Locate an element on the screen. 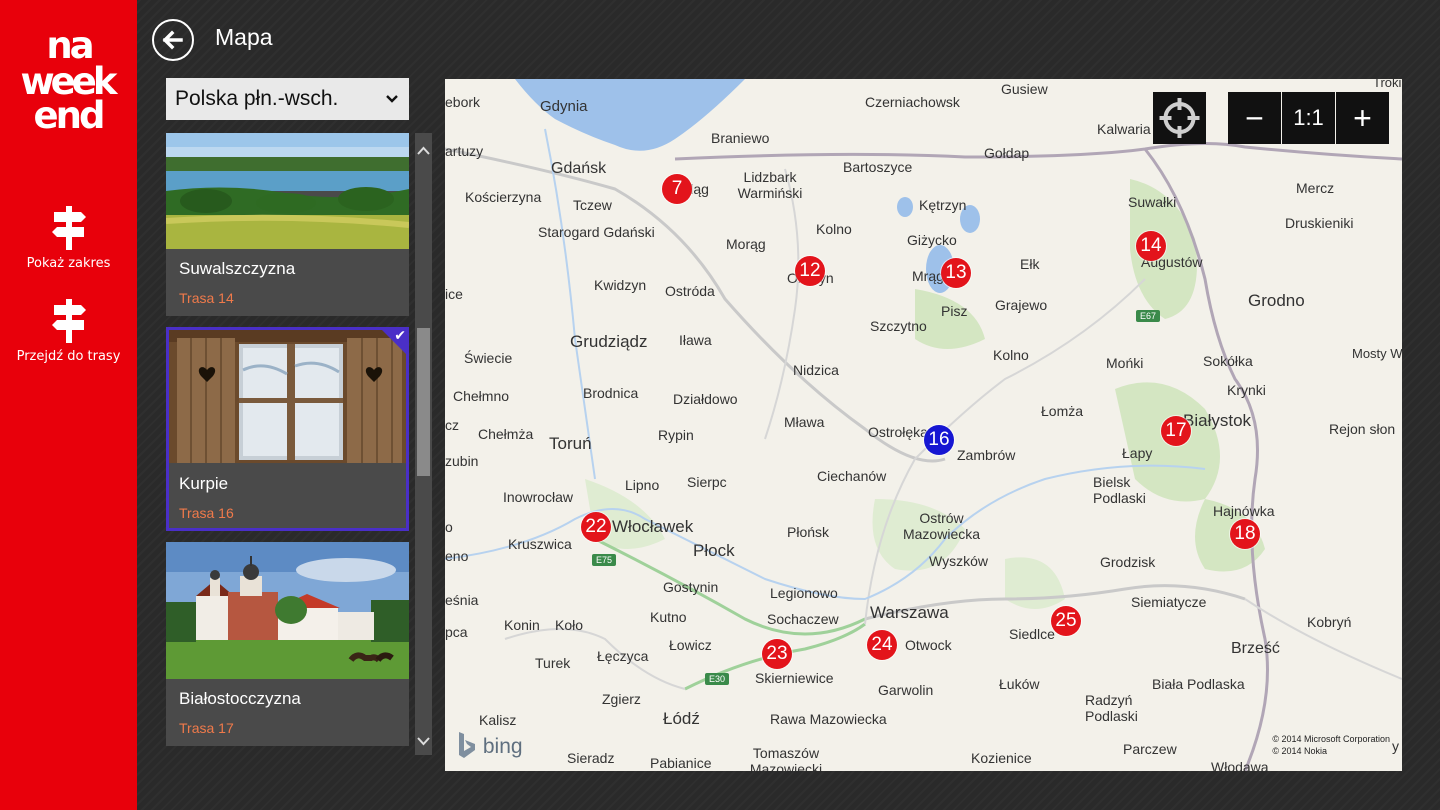  map-label: Sierpc is located at coordinates (707, 482).